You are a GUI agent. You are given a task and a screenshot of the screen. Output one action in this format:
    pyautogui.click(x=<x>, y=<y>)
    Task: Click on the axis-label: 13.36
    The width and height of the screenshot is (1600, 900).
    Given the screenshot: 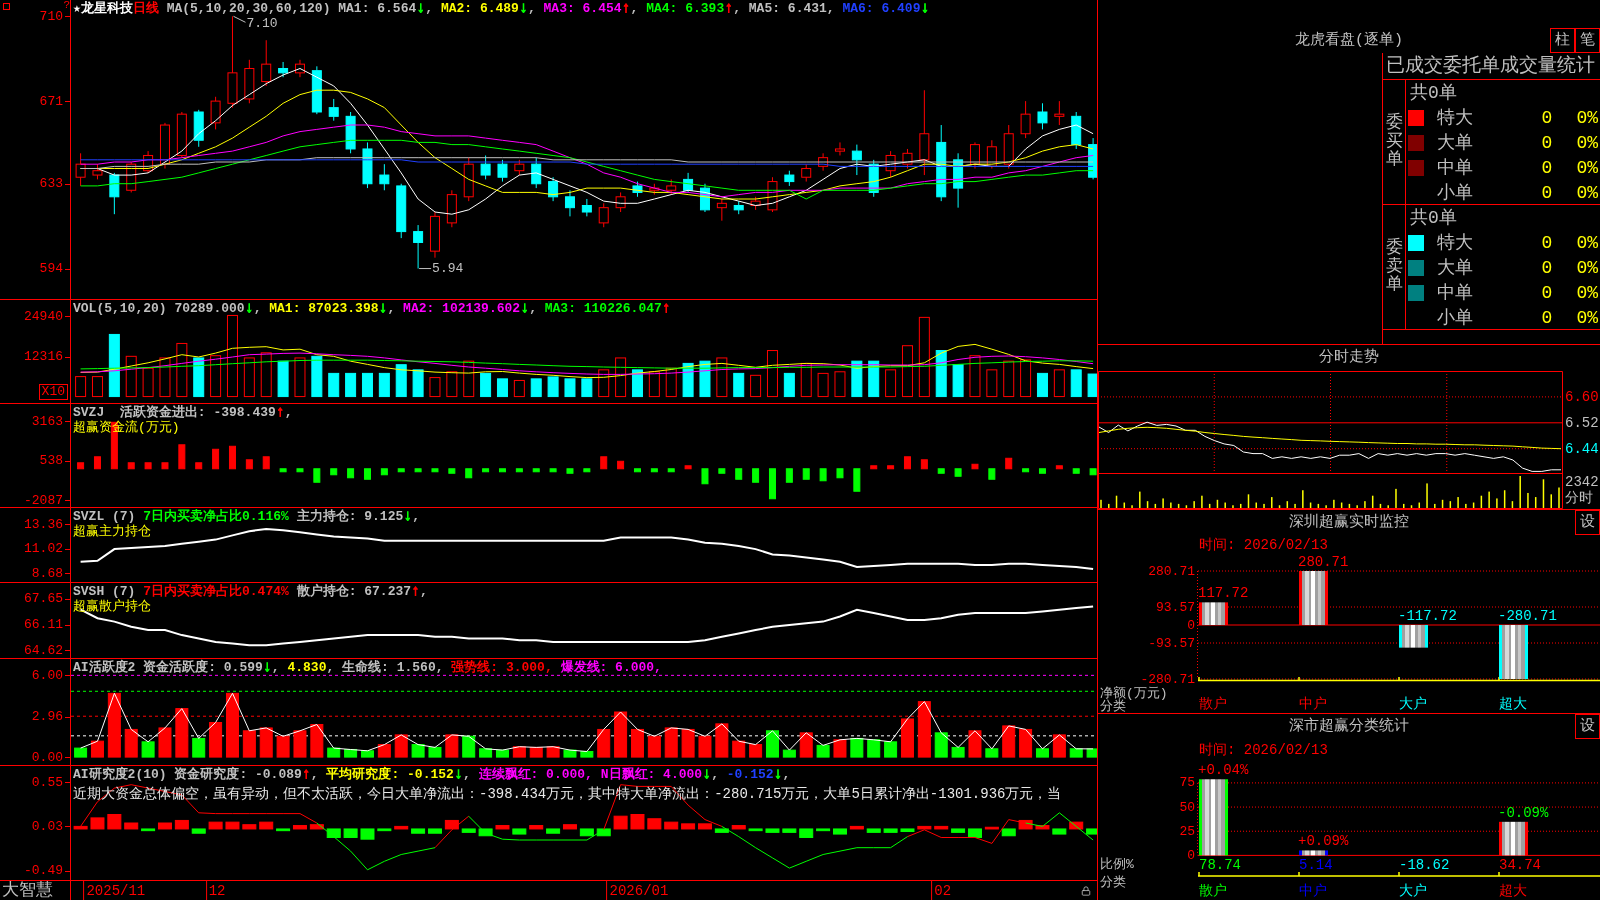 What is the action you would take?
    pyautogui.click(x=43, y=524)
    